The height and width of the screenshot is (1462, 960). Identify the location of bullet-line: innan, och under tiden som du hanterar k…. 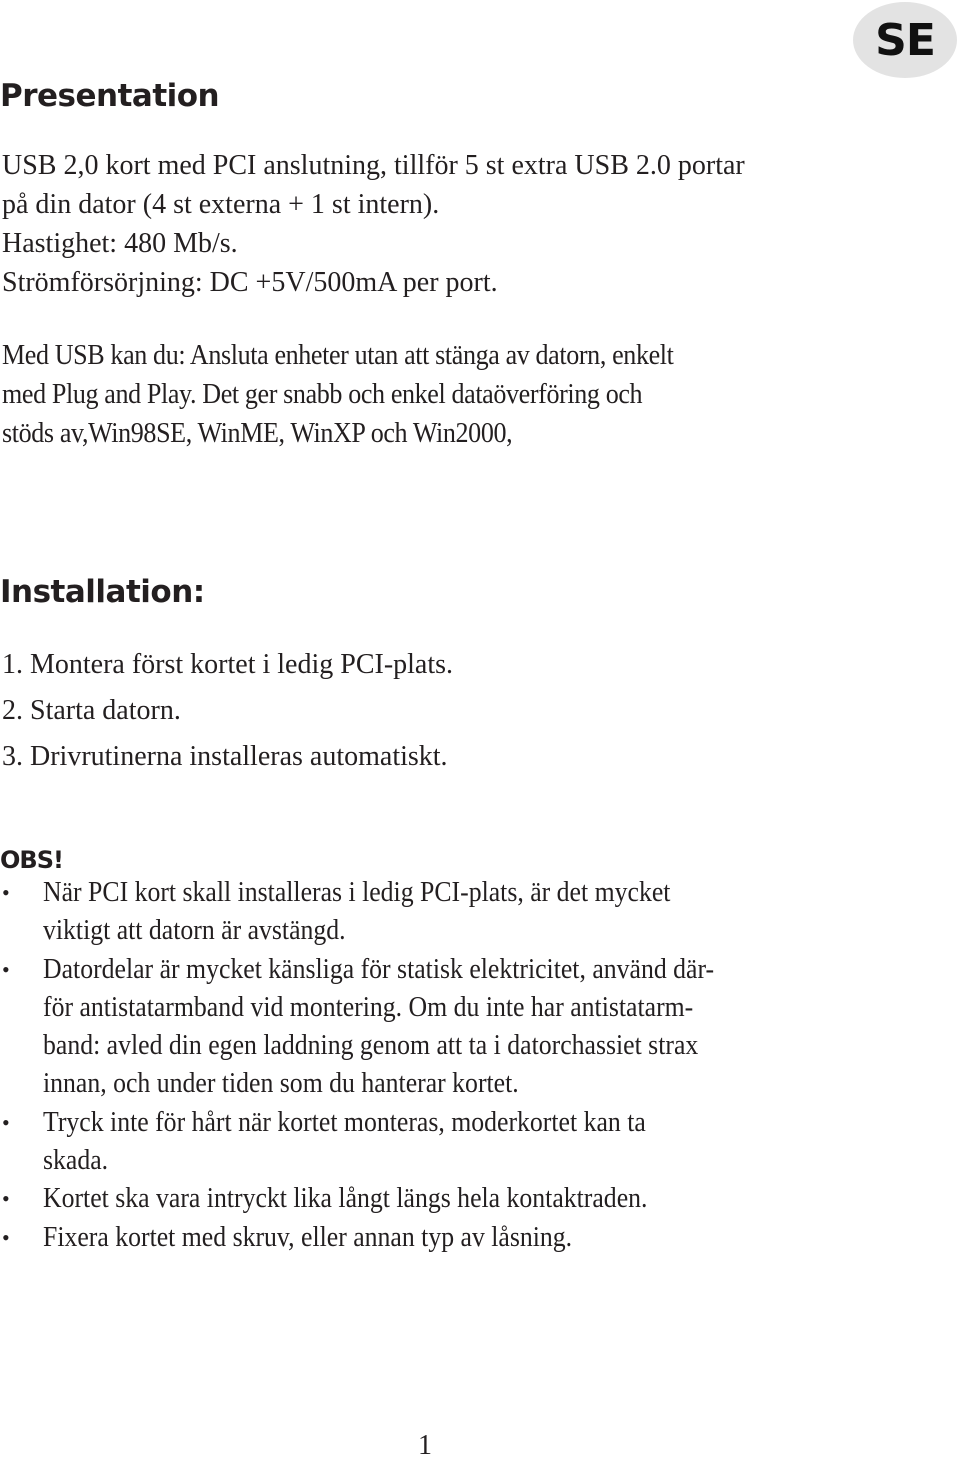
(281, 1084).